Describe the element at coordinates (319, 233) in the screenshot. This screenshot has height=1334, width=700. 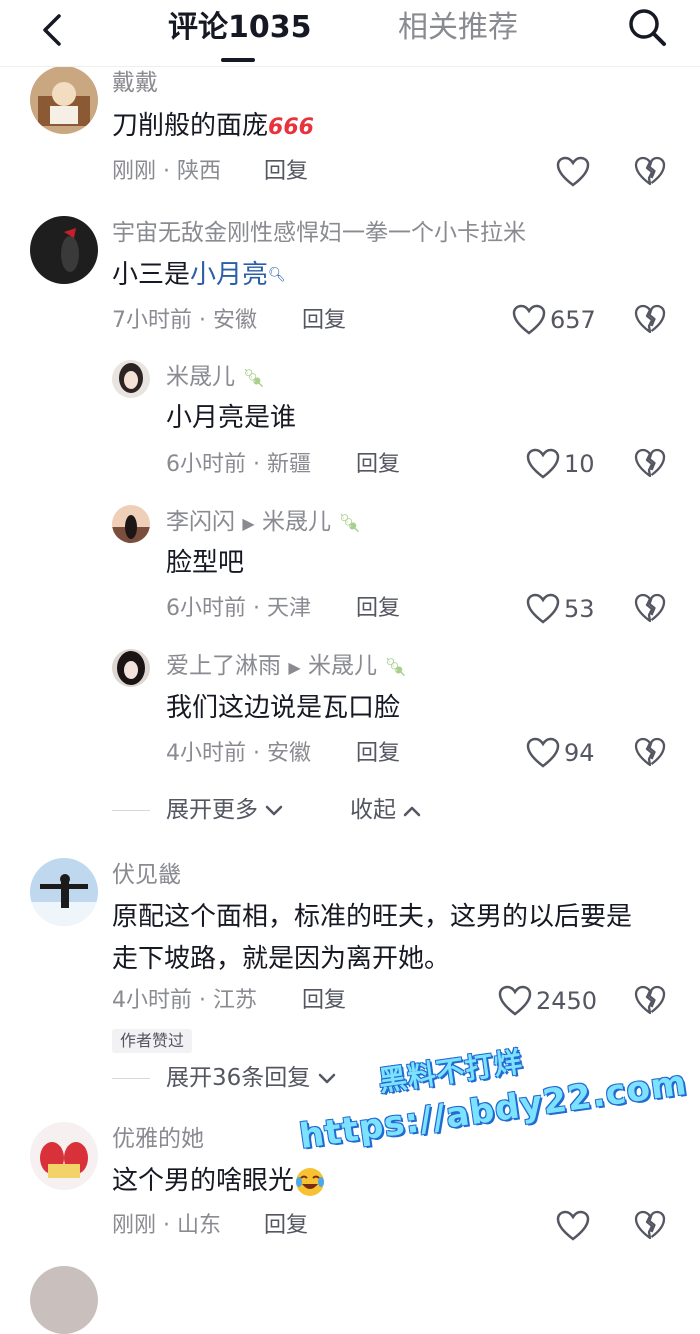
I see `comment-username: 宇宙无敌金刚性感悍妇一拳一个小卡拉米` at that location.